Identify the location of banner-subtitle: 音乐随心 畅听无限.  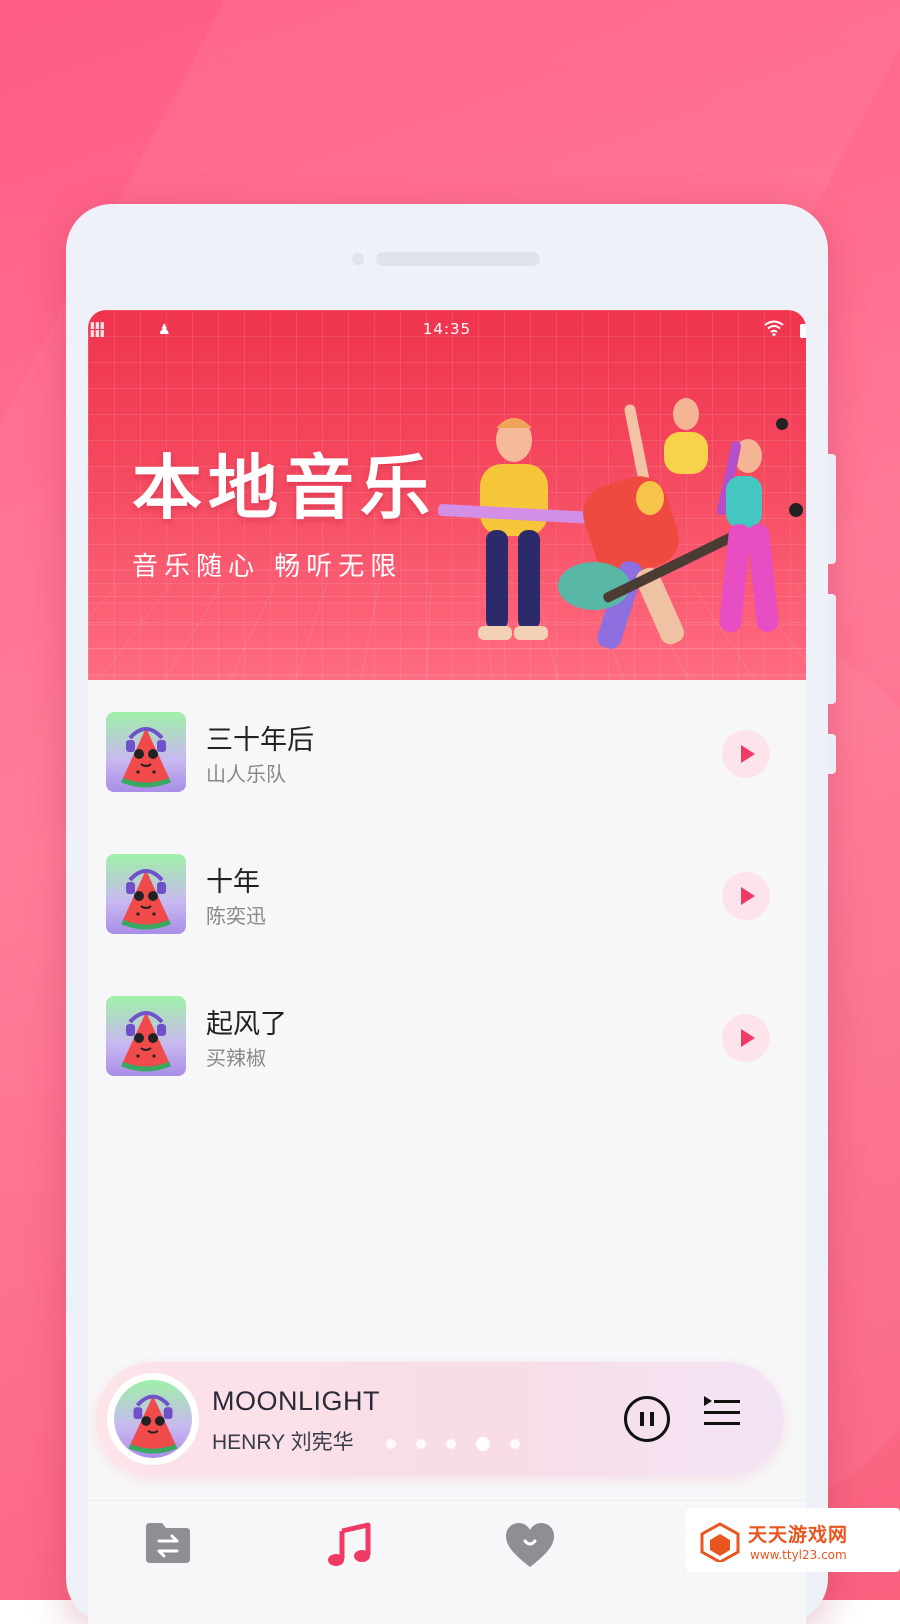
(267, 567).